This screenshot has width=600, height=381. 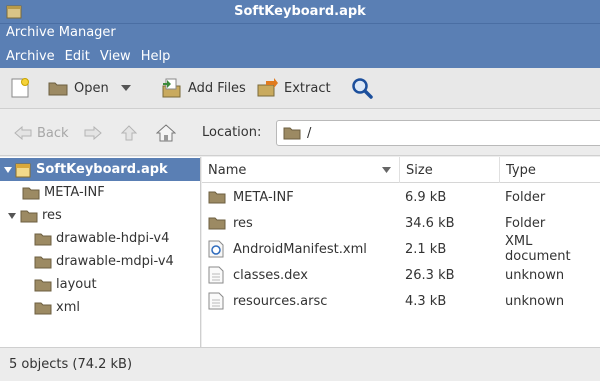 I want to click on file-list-header: Name Size Type, so click(x=401, y=170).